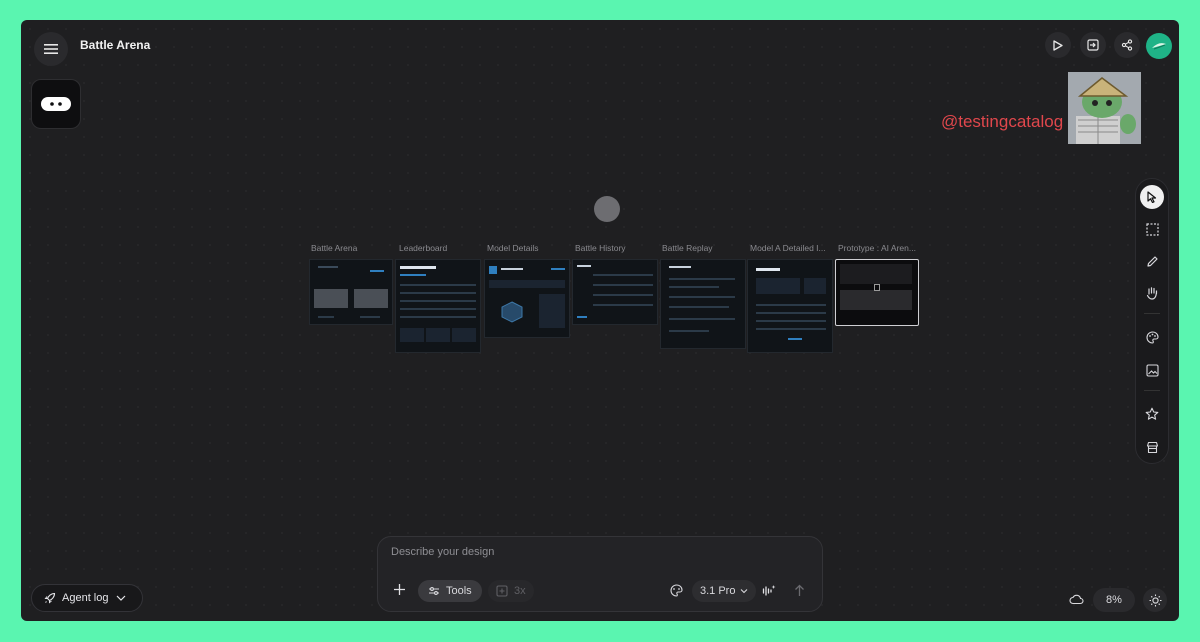 The image size is (1200, 642). What do you see at coordinates (351, 292) in the screenshot?
I see `screen-thumbnail-battle-arena` at bounding box center [351, 292].